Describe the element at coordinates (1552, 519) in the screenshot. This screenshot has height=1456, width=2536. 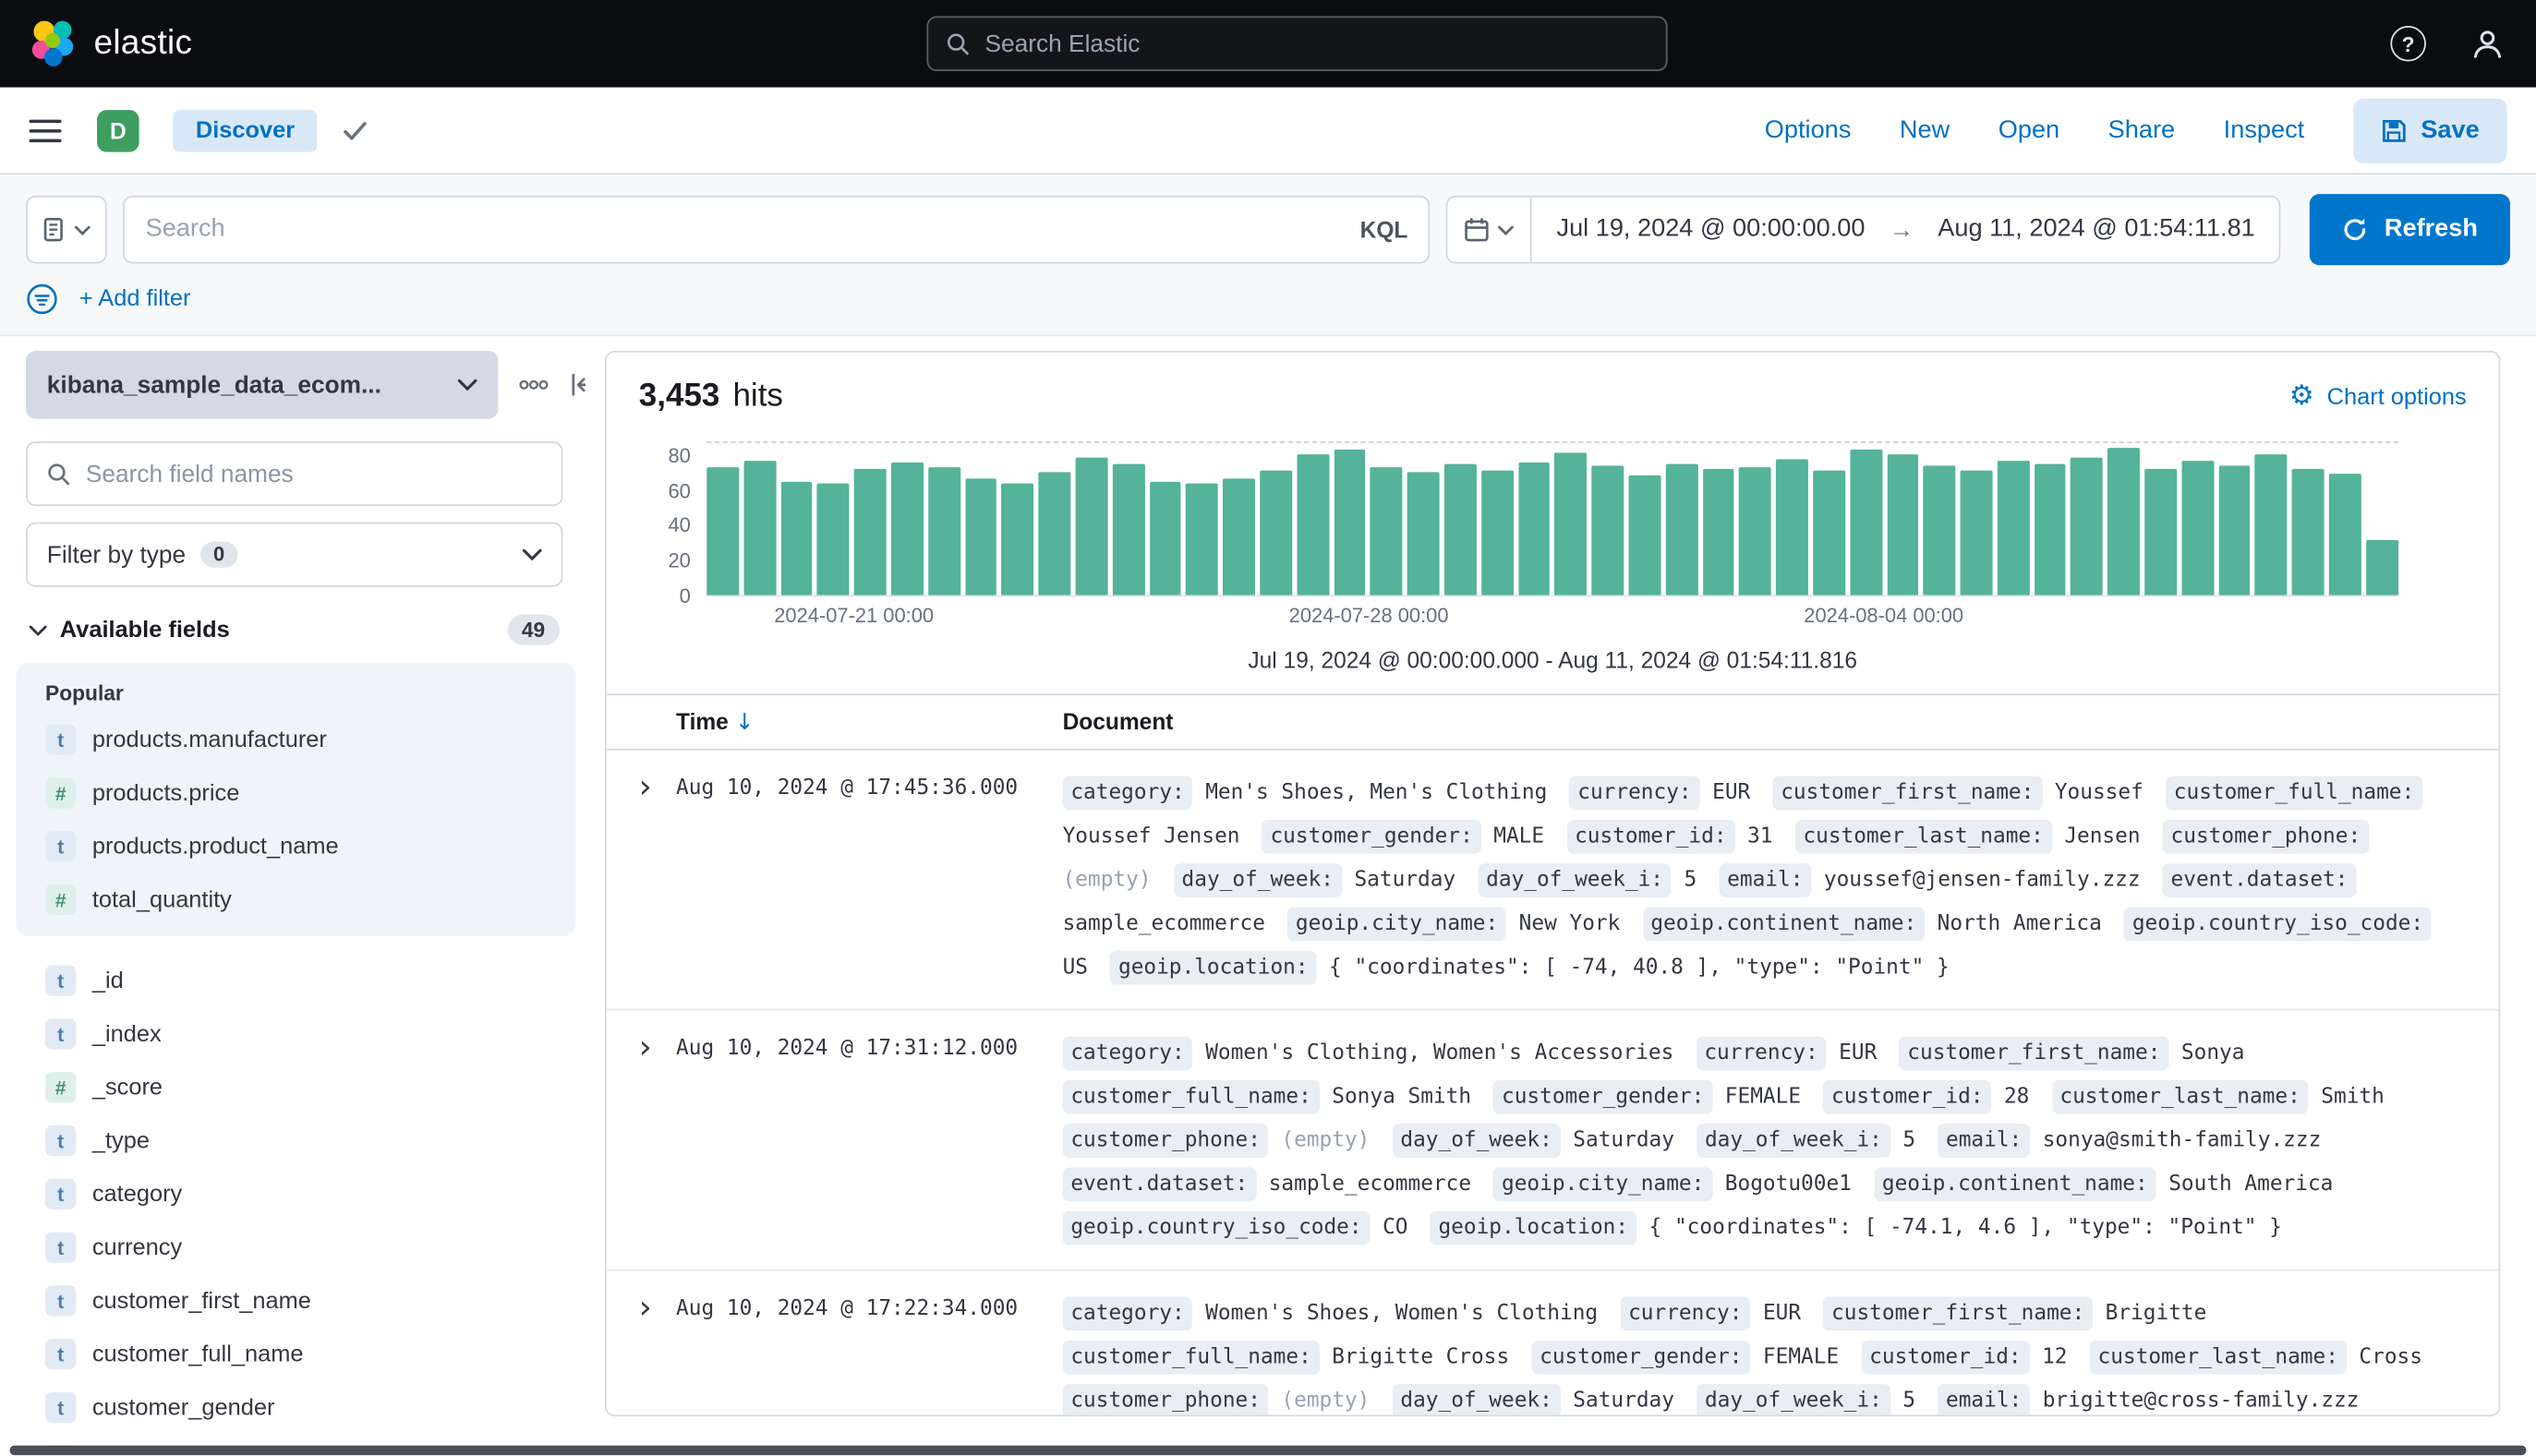
I see `histogram-plot` at that location.